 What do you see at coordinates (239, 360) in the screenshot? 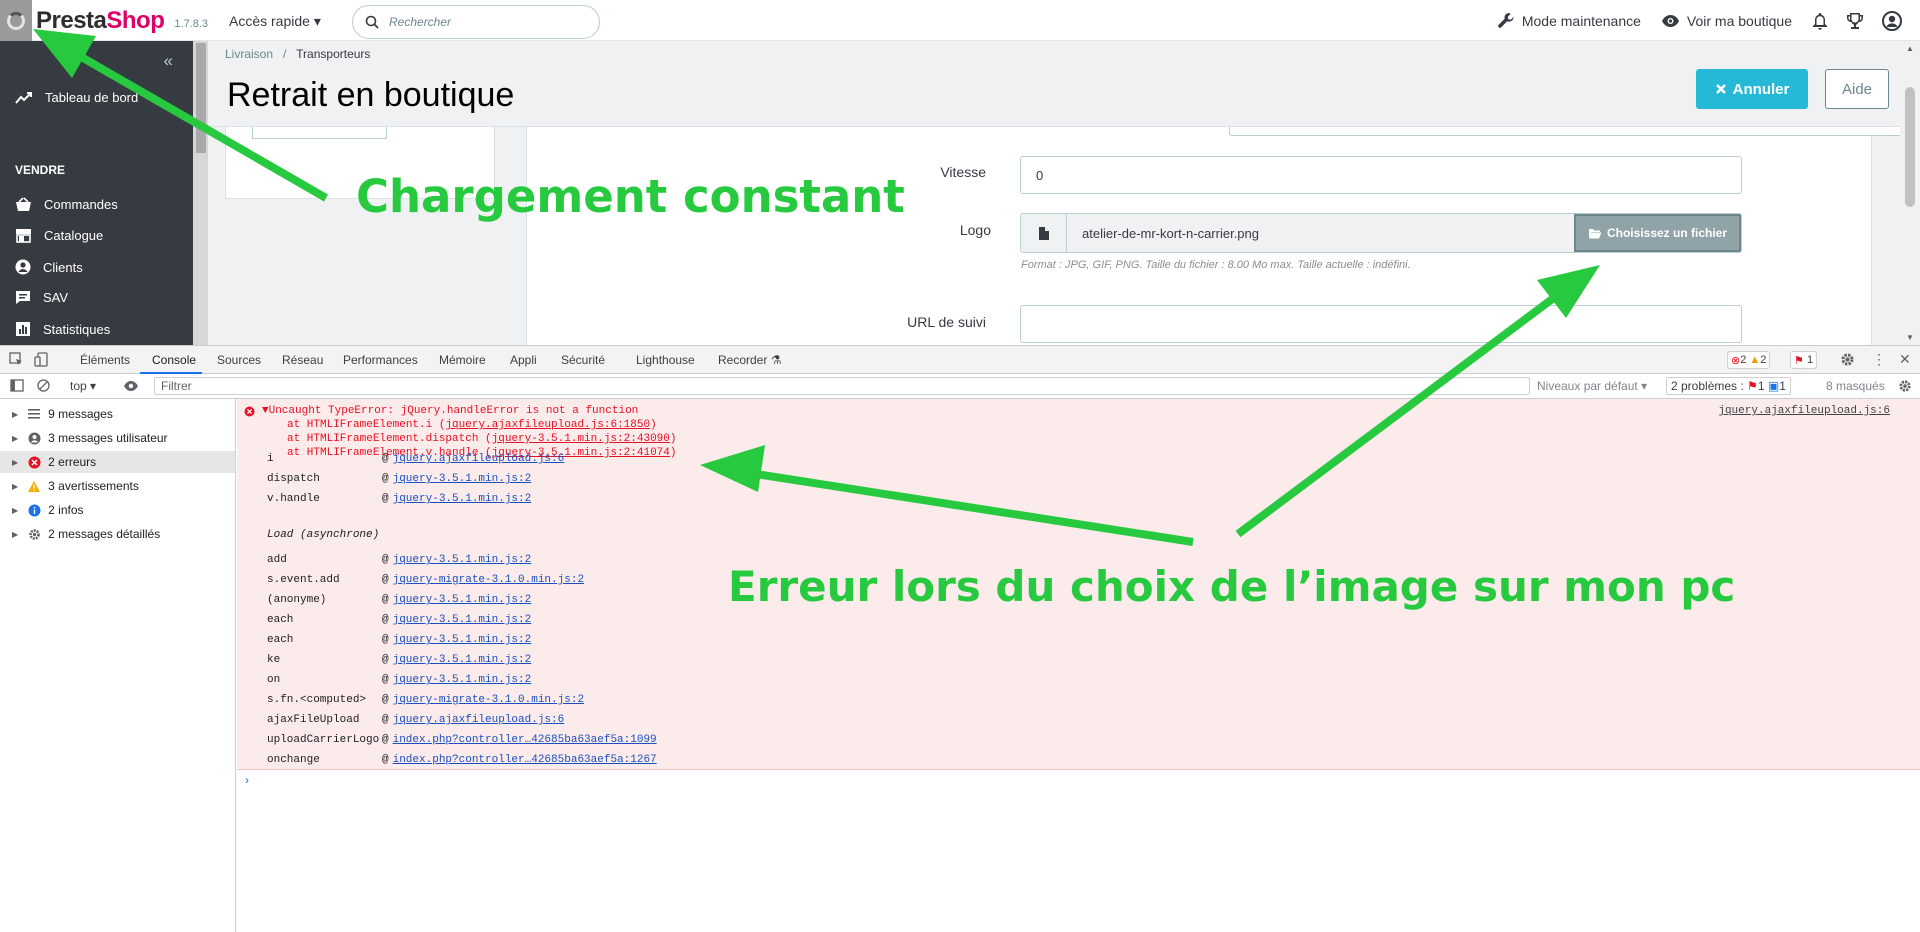
I see `tab-sources: Sources` at bounding box center [239, 360].